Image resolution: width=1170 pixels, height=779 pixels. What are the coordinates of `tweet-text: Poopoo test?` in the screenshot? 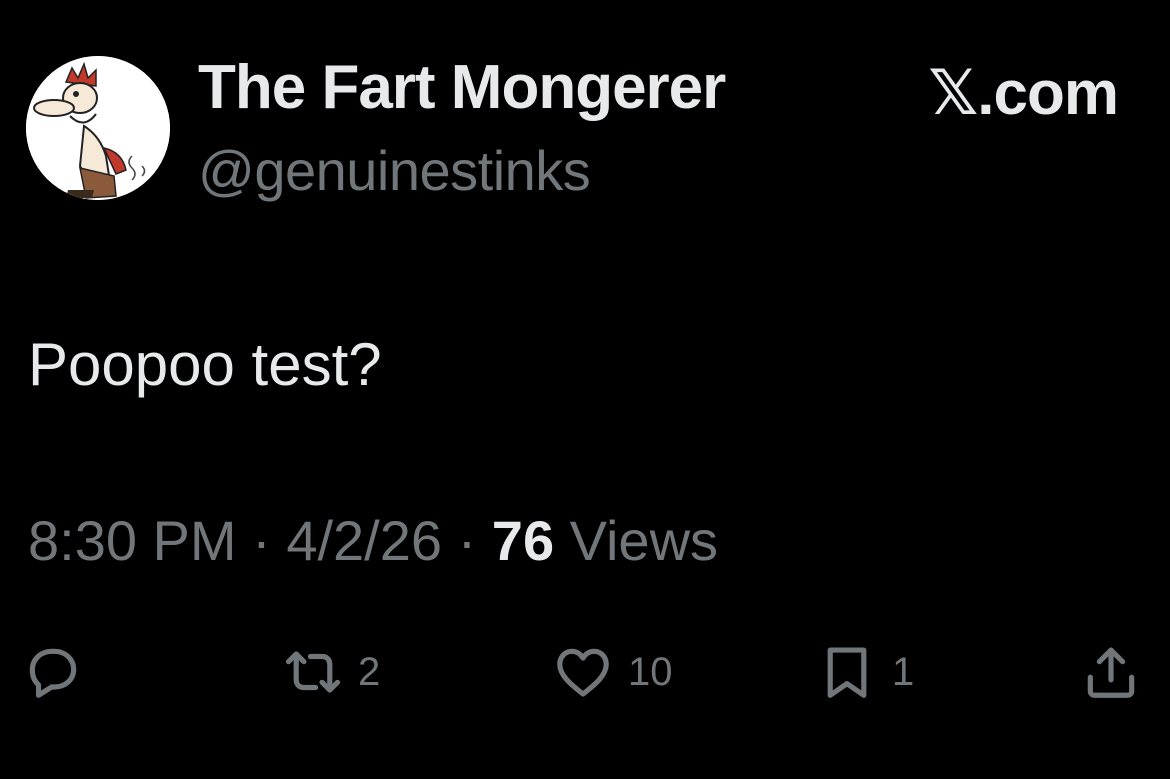 It's located at (205, 364).